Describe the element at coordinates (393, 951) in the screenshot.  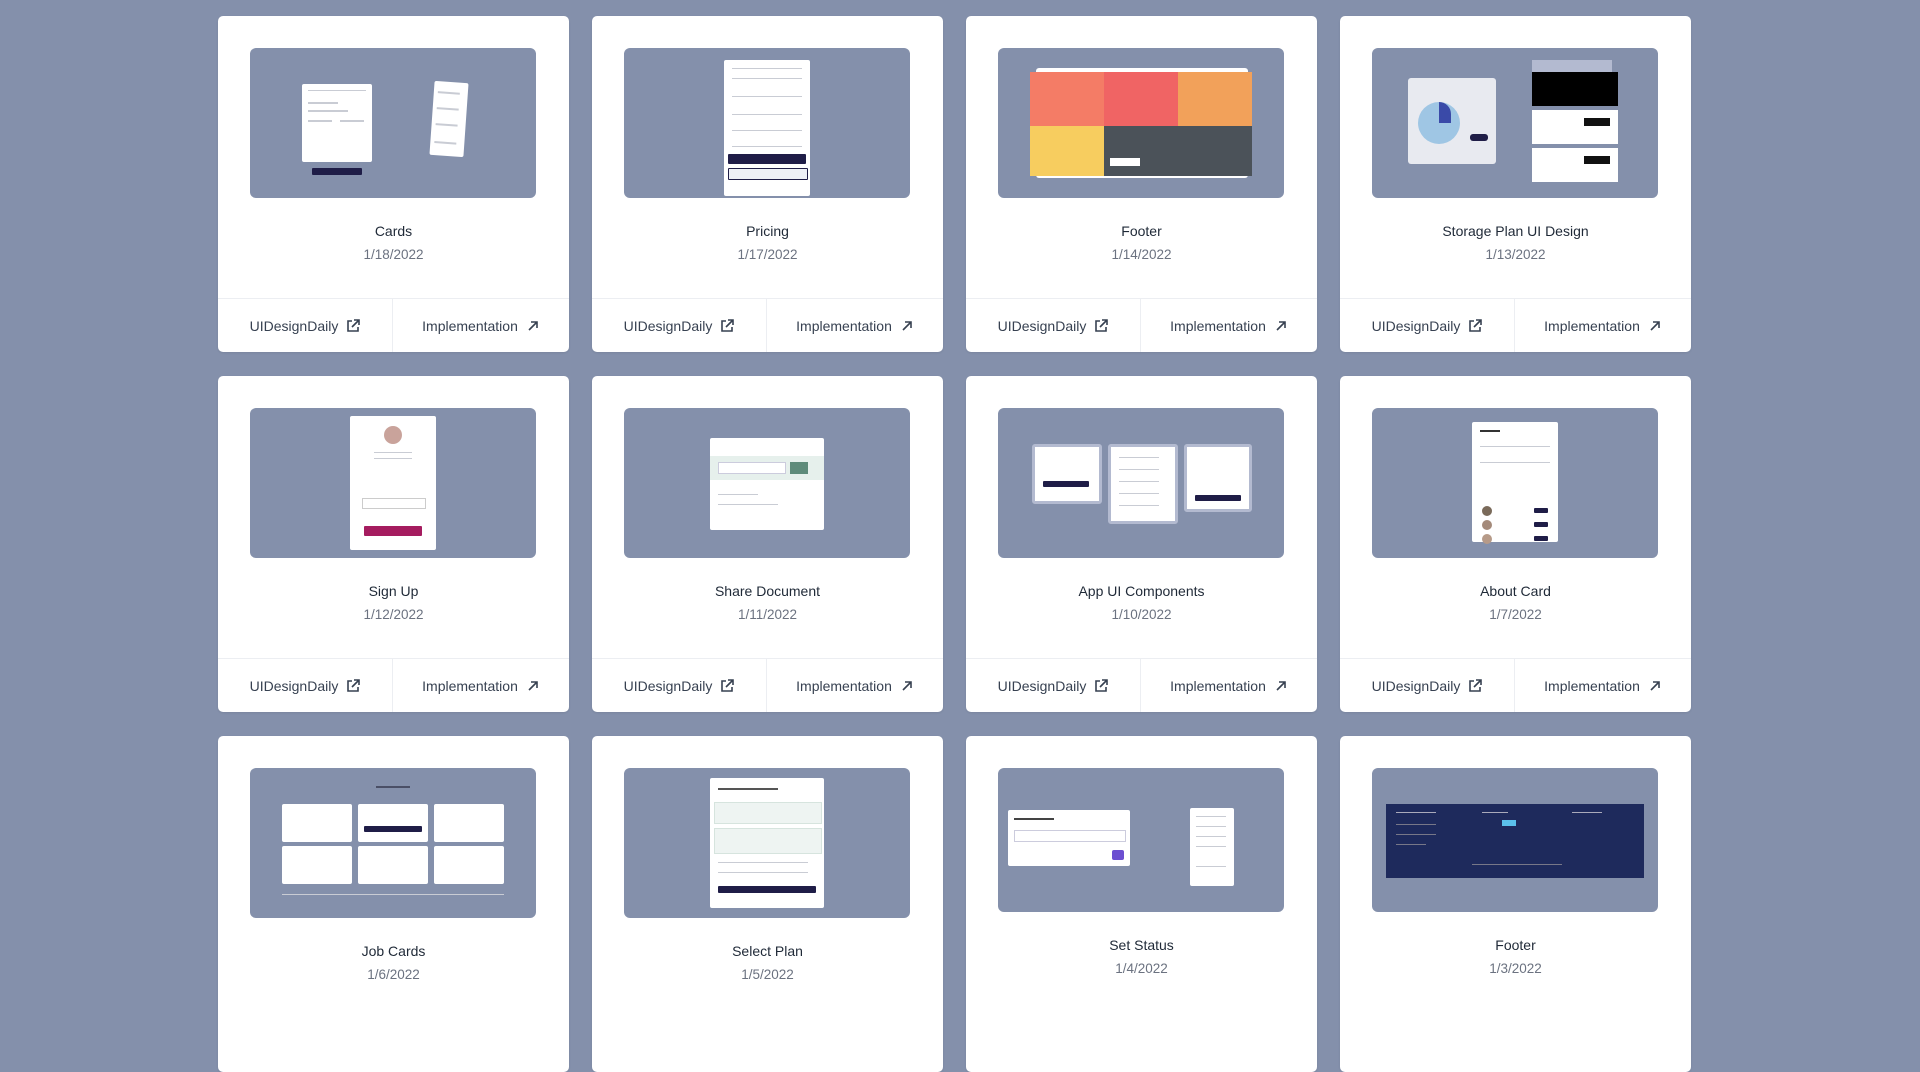
I see `card-title: Job Cards` at that location.